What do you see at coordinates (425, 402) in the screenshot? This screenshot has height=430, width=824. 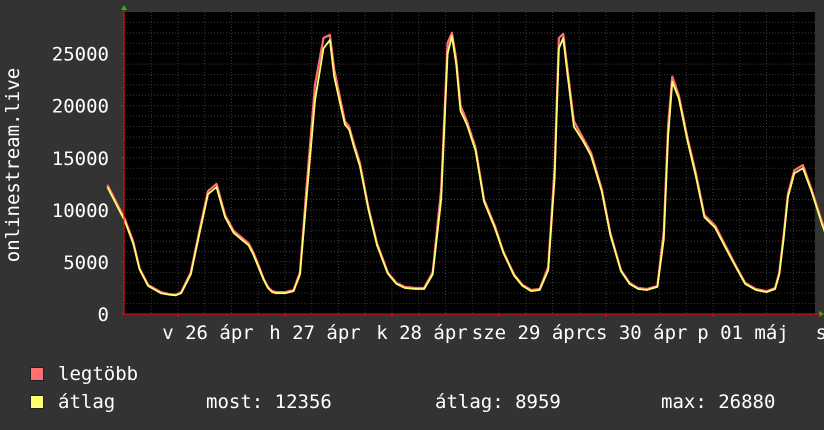 I see `legend-item-avg: átlag most: 12356 átlag: 8959 max: 26880` at bounding box center [425, 402].